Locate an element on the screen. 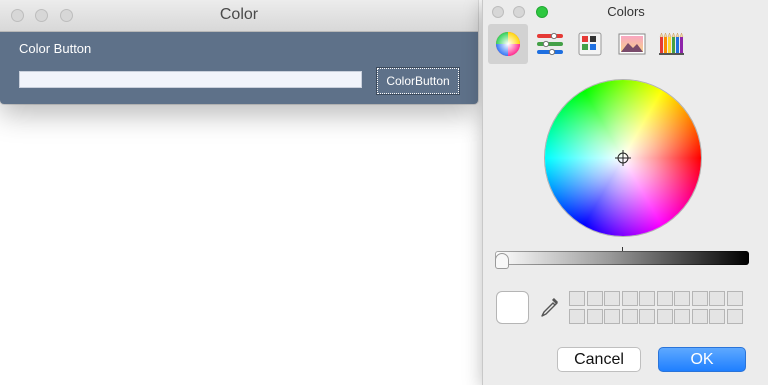 This screenshot has height=385, width=768. color-wheel-icon is located at coordinates (508, 44).